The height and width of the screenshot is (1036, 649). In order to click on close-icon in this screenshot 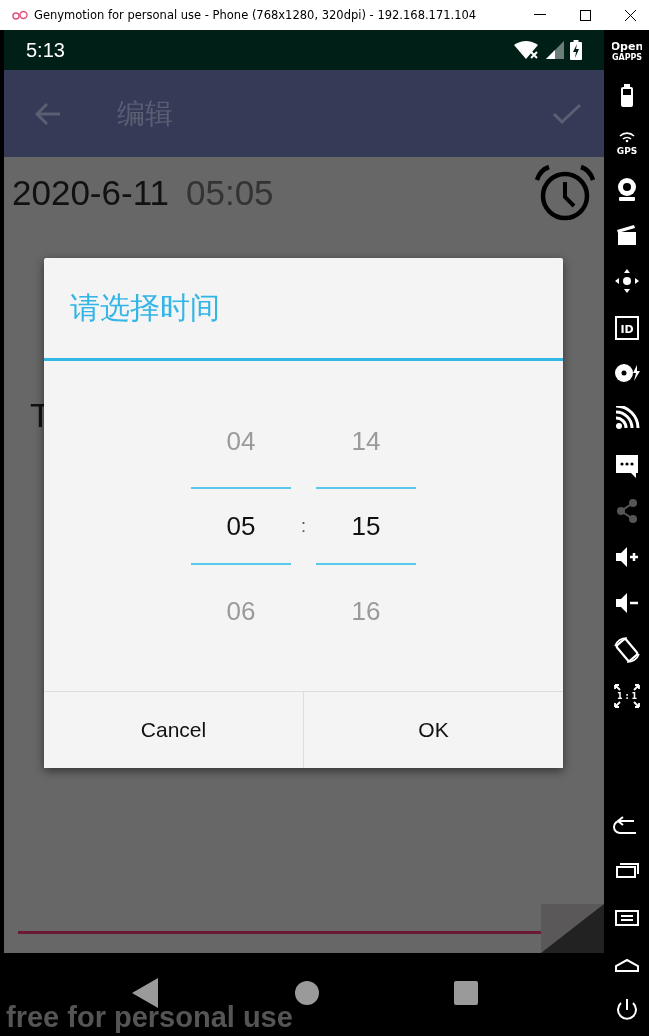, I will do `click(630, 15)`.